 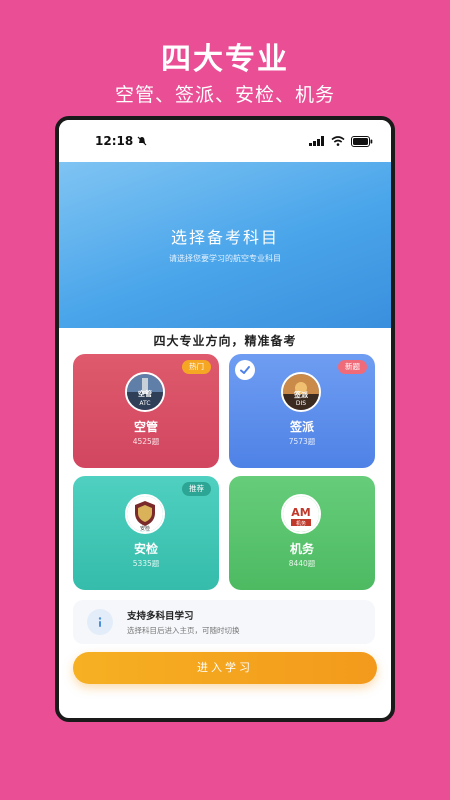 What do you see at coordinates (225, 668) in the screenshot?
I see `enter-study-button: 进入学习` at bounding box center [225, 668].